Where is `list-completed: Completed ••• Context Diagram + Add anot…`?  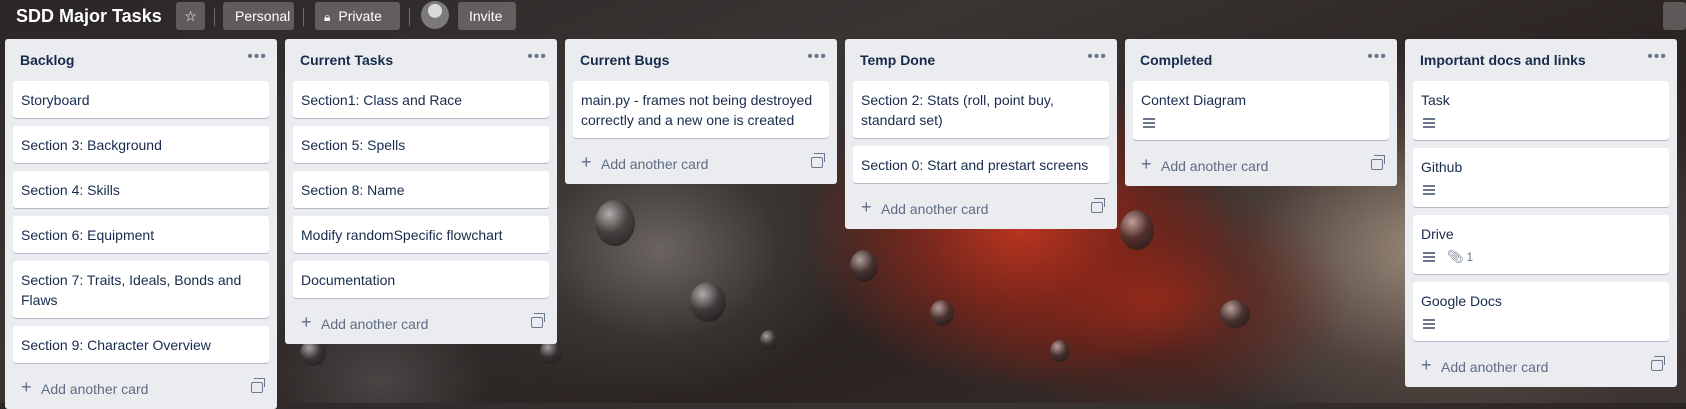 list-completed: Completed ••• Context Diagram + Add anot… is located at coordinates (1261, 112).